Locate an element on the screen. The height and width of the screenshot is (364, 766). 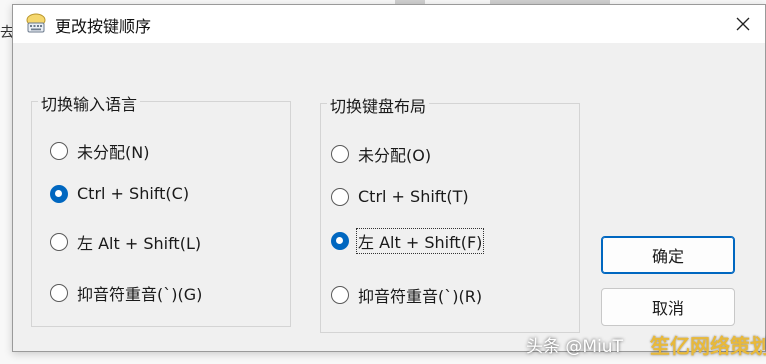
radio-input-unassigned: 未分配(N) is located at coordinates (100, 151).